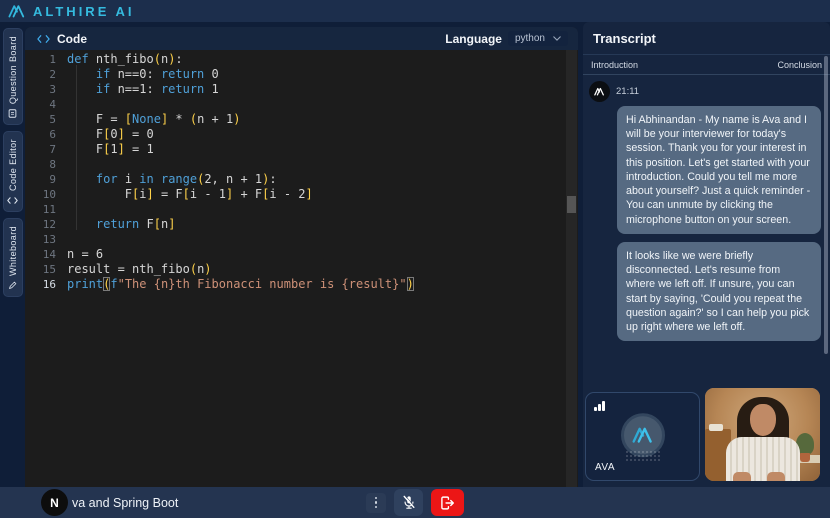  I want to click on code-text: if n==1: return 1, so click(157, 89).